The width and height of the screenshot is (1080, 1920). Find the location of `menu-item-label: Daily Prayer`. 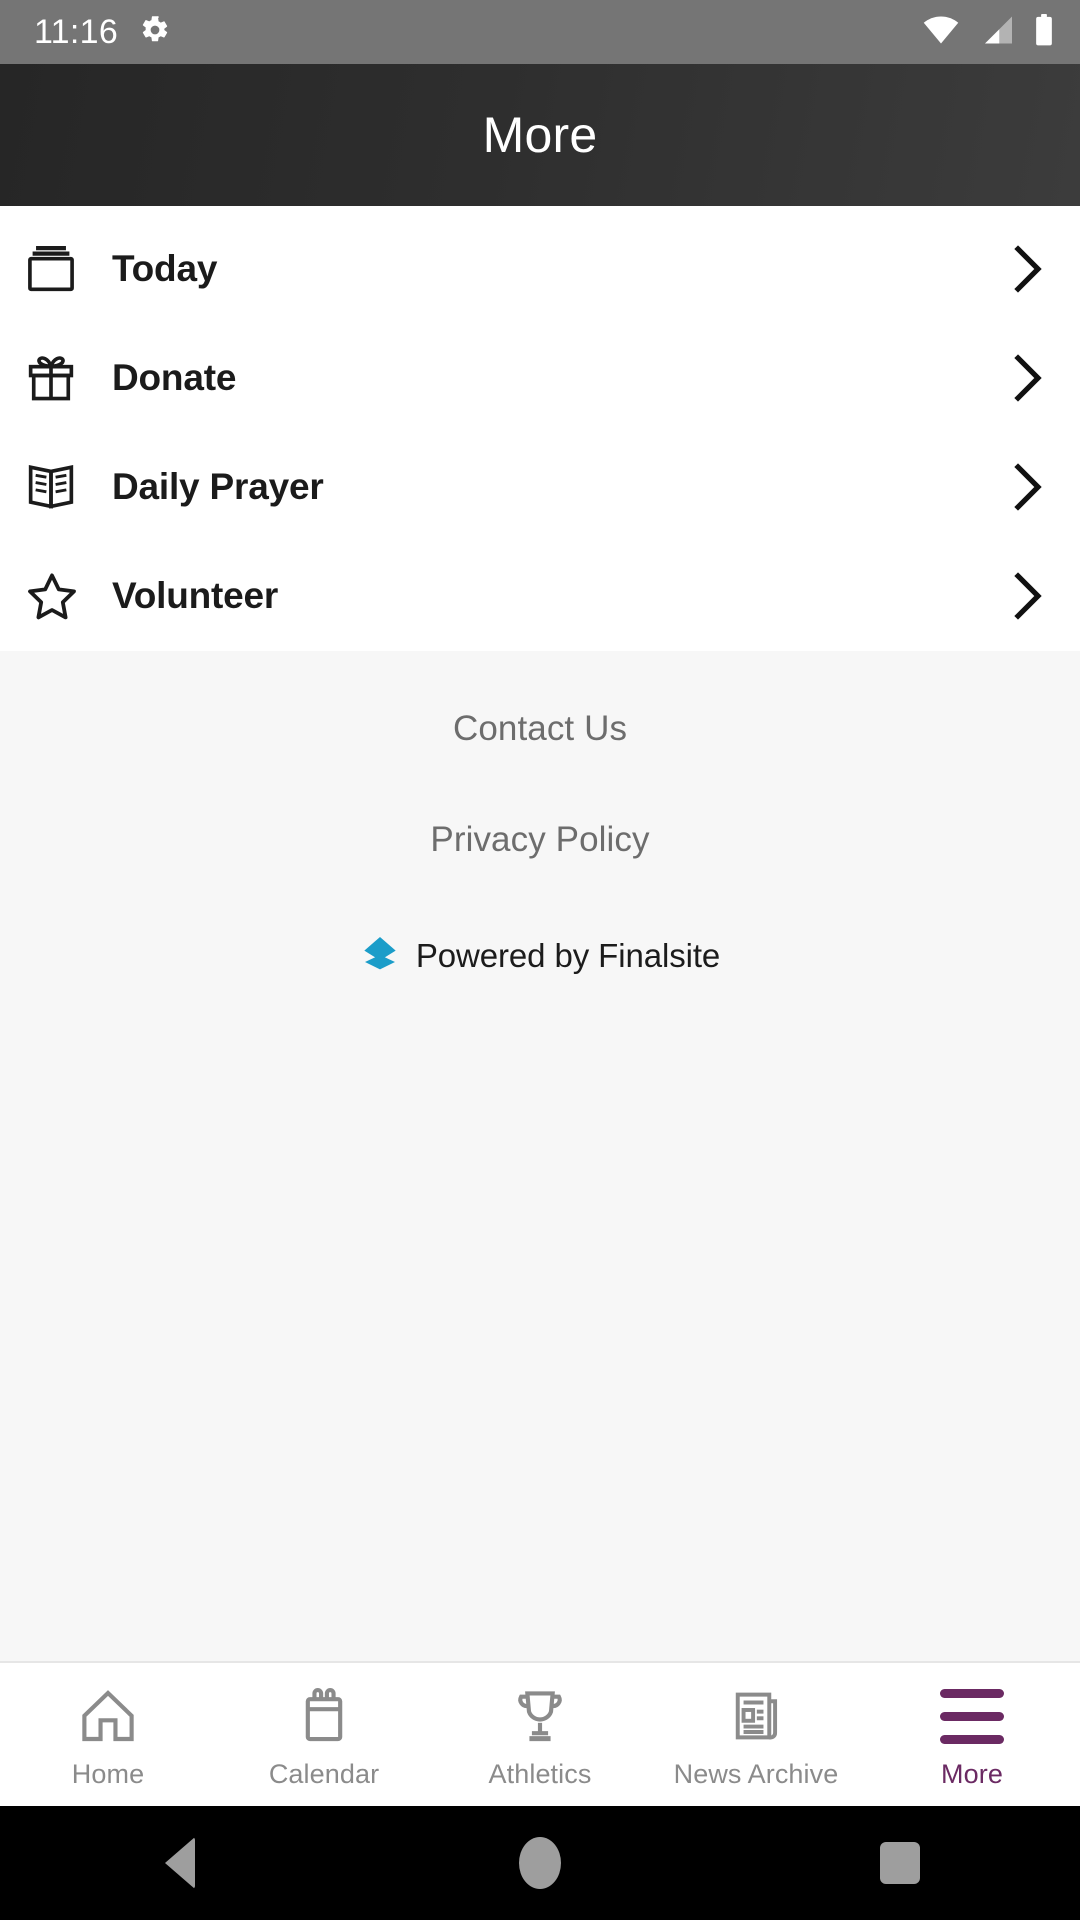

menu-item-label: Daily Prayer is located at coordinates (218, 486).